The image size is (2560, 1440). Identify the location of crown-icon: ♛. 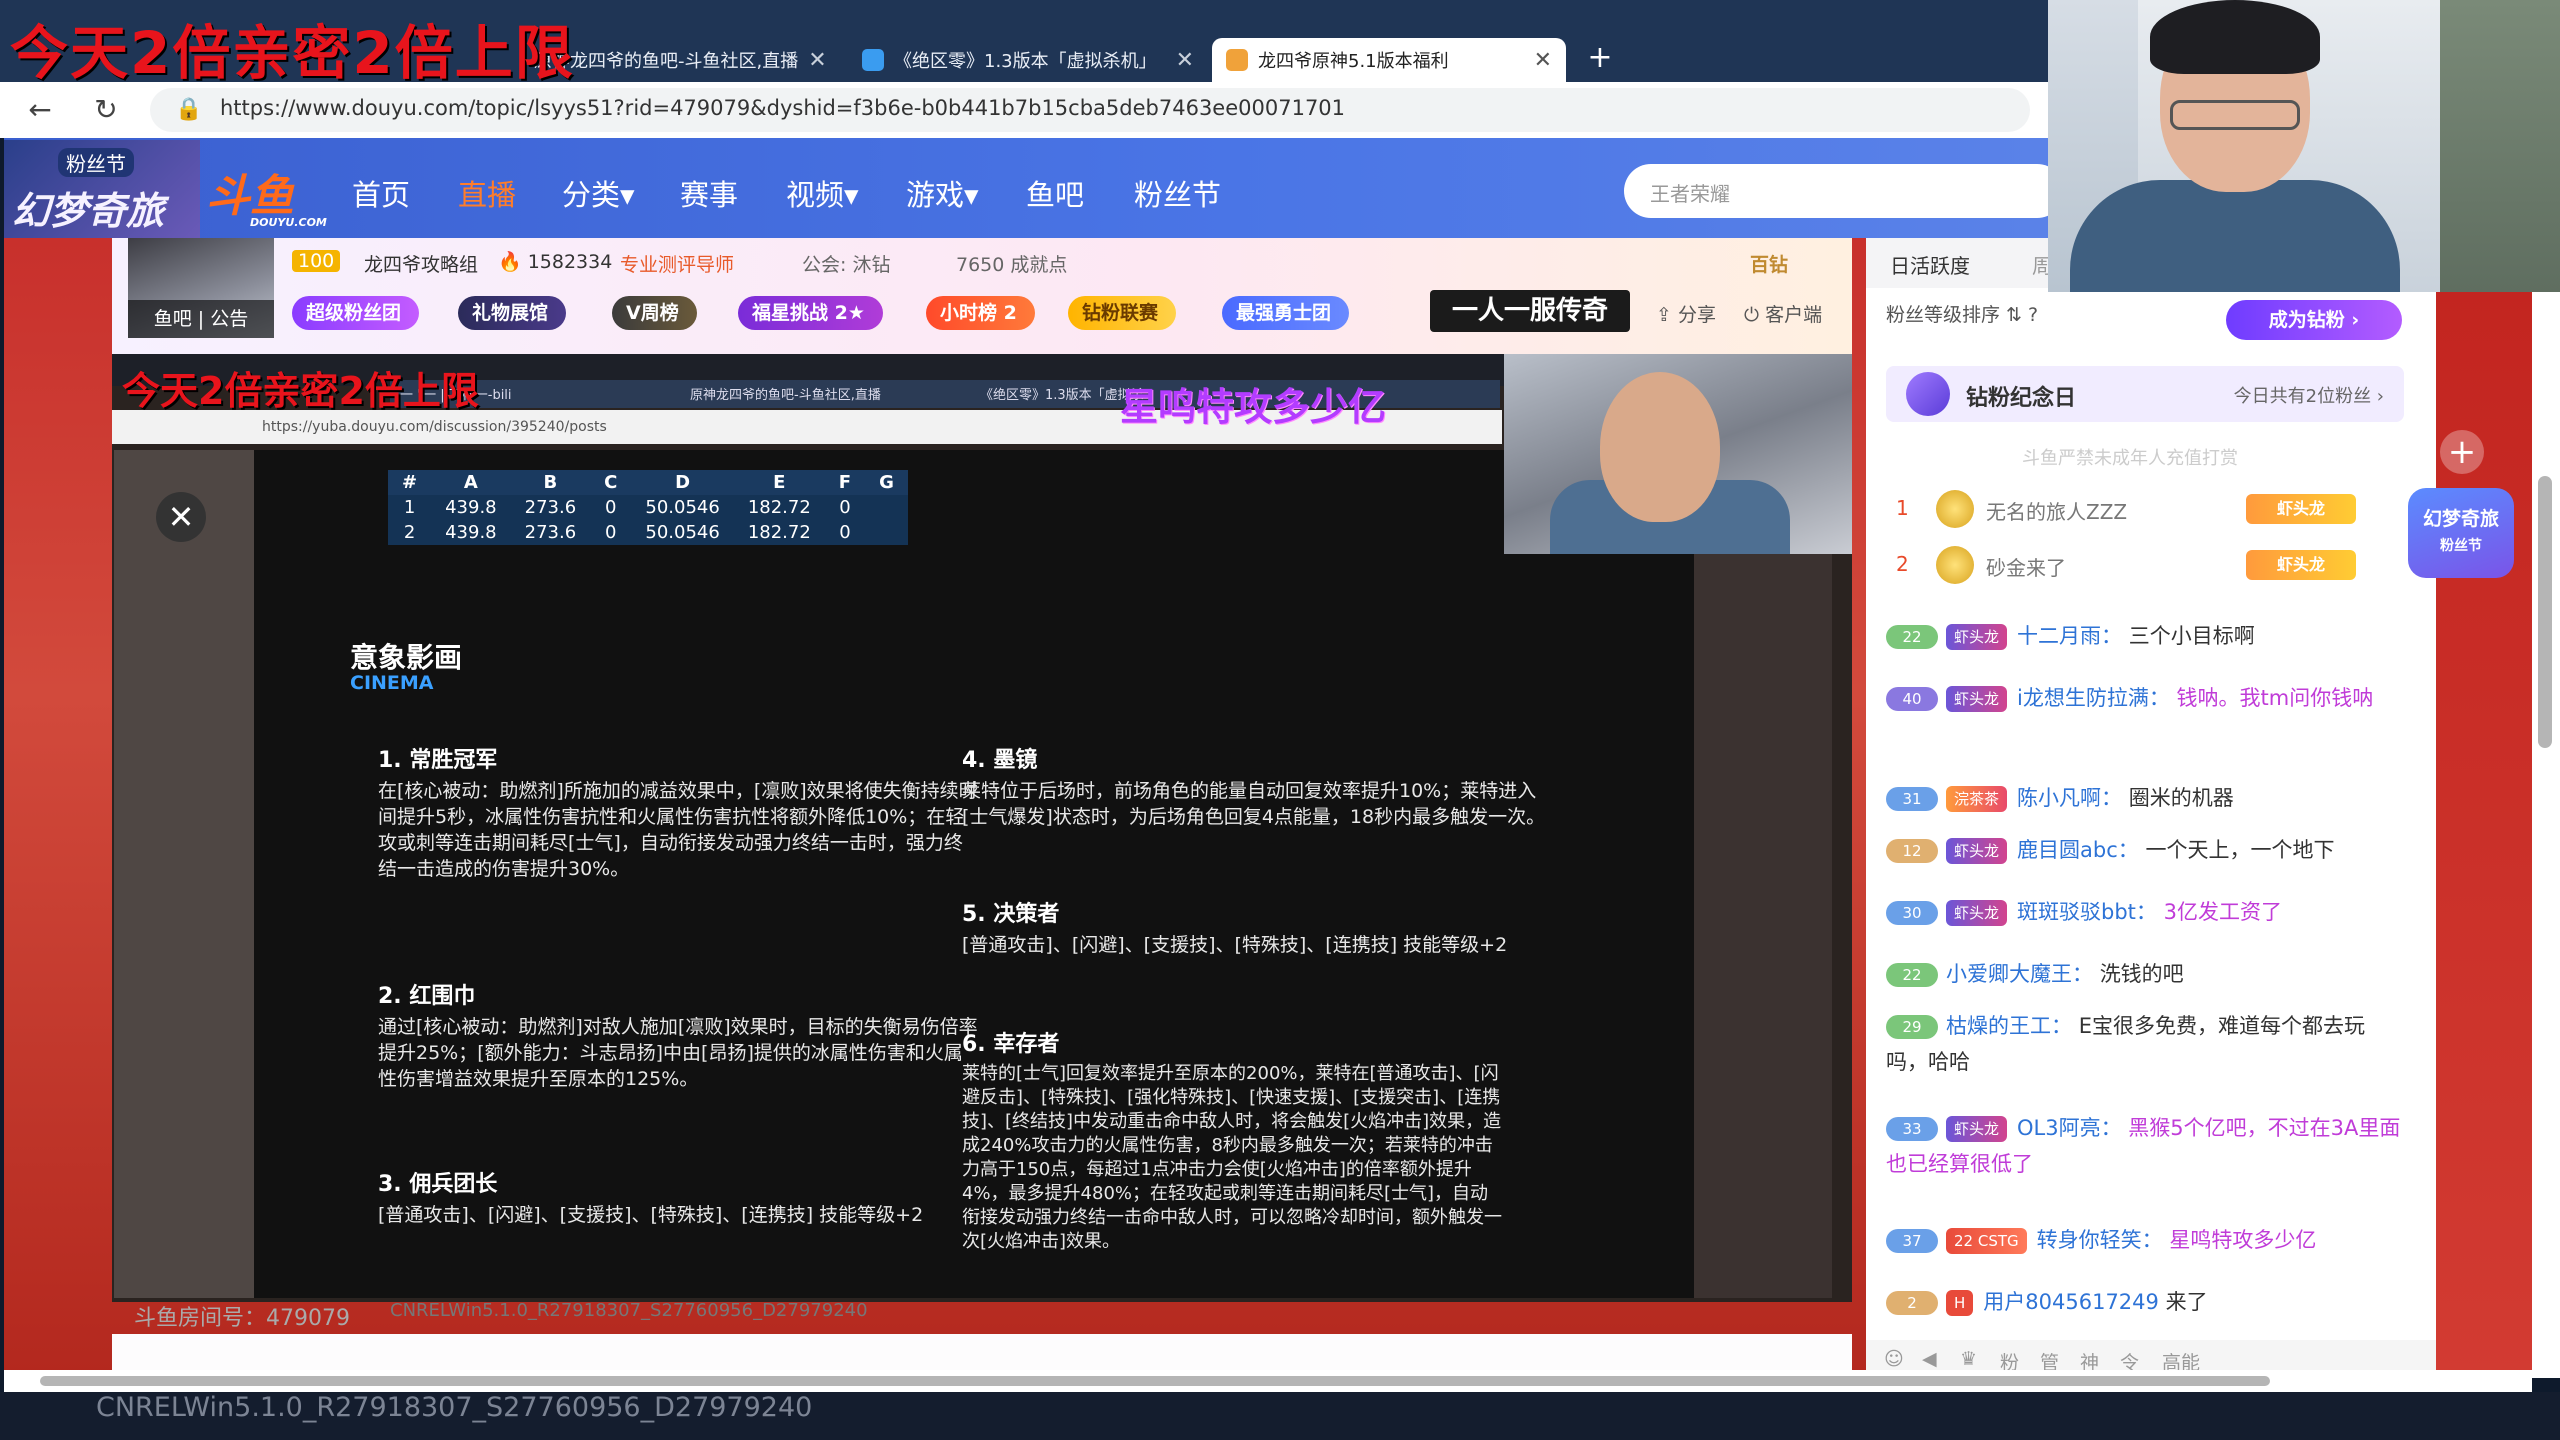
(1968, 1359).